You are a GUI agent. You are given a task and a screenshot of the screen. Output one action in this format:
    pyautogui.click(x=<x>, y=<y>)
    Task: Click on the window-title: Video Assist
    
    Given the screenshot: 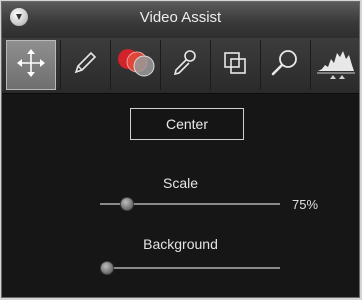 What is the action you would take?
    pyautogui.click(x=180, y=17)
    